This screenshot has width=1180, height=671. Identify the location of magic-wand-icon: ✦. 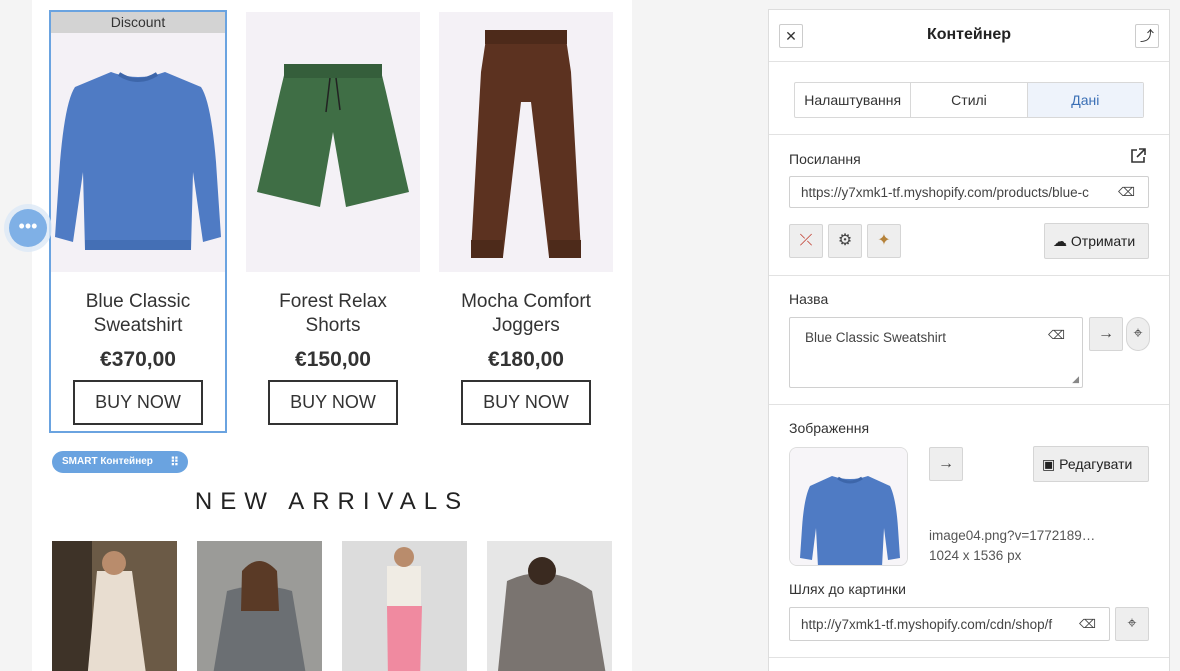
(884, 241).